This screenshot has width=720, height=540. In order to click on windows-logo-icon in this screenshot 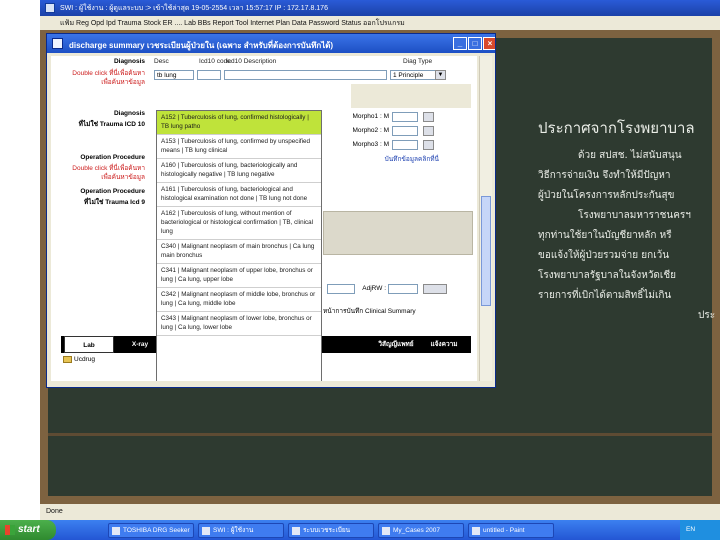, I will do `click(10, 530)`.